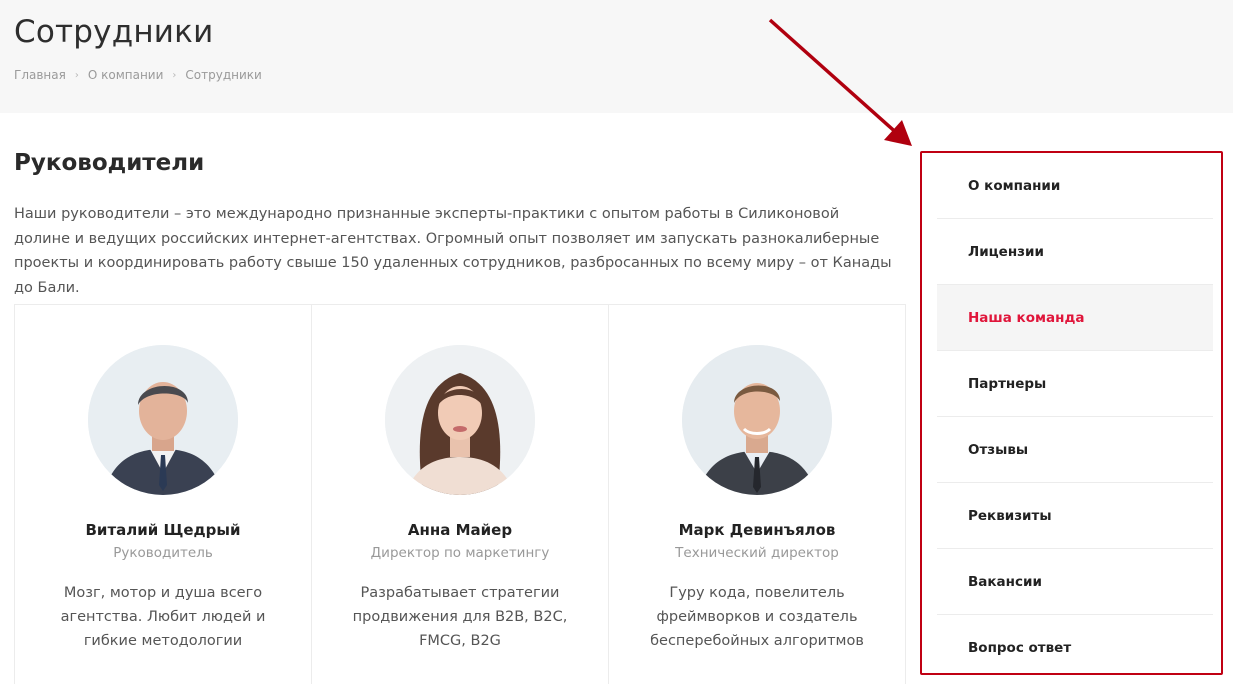 The width and height of the screenshot is (1233, 684). What do you see at coordinates (757, 553) in the screenshot?
I see `member-role: Технический директор` at bounding box center [757, 553].